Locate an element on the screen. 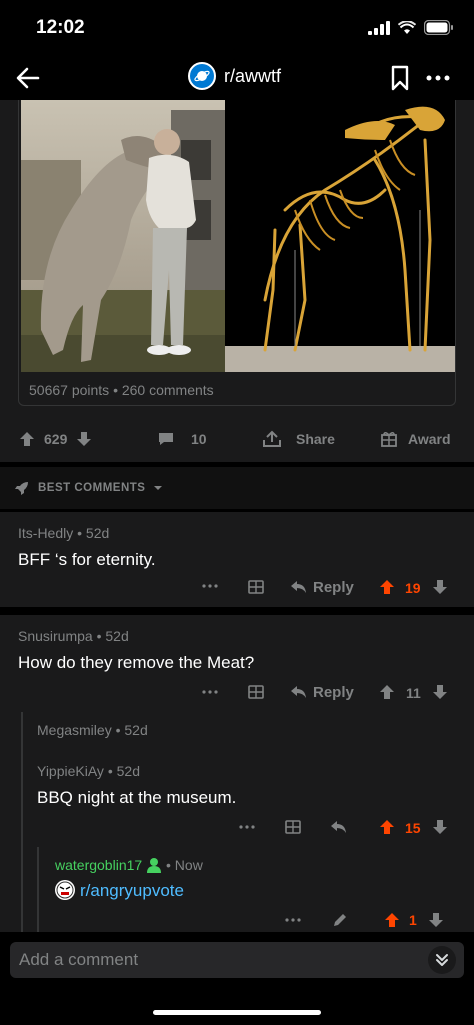 The image size is (474, 1025). expand-composer-button is located at coordinates (442, 960).